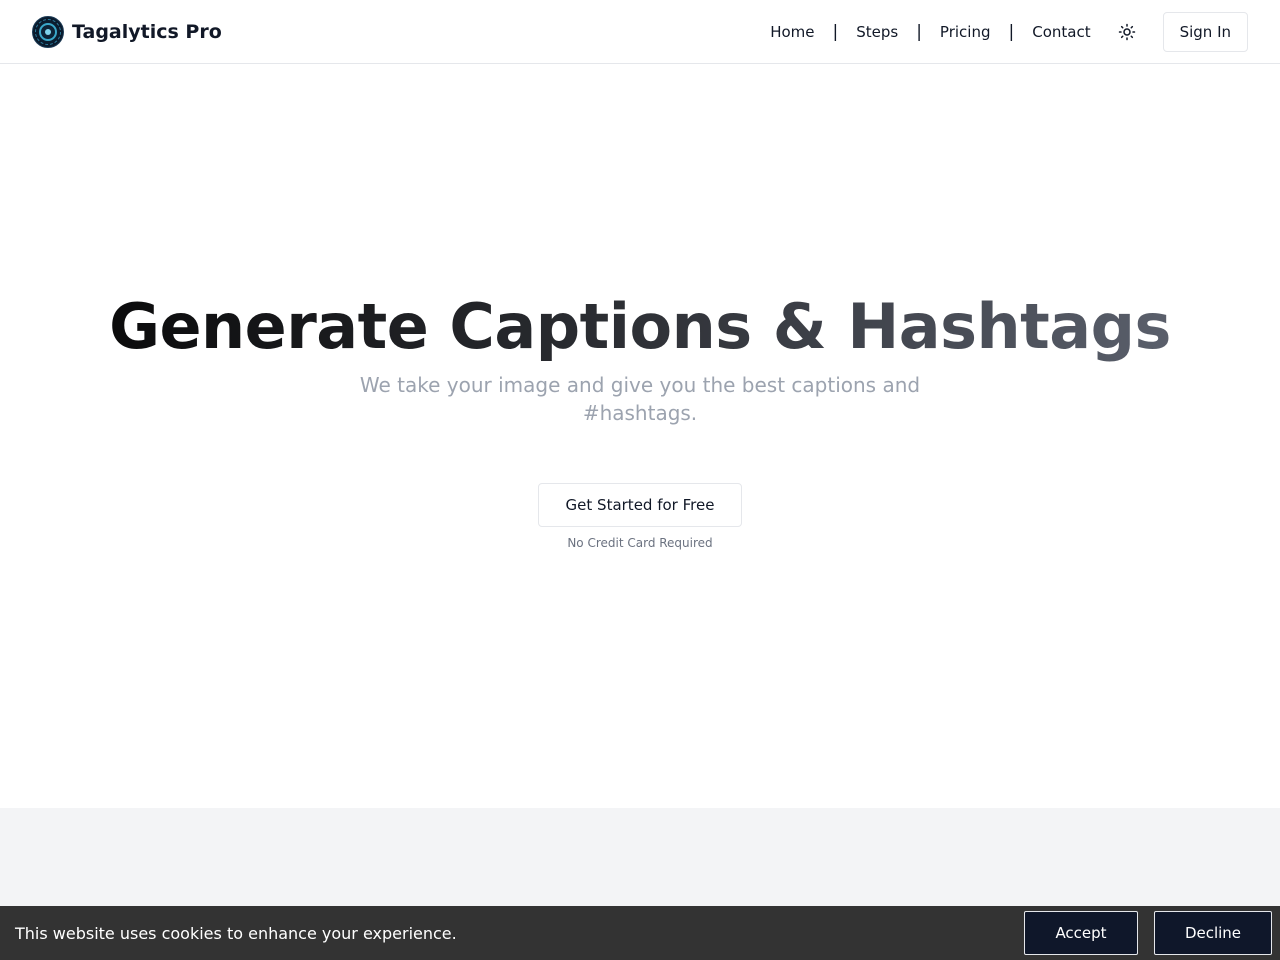 The width and height of the screenshot is (1280, 960). I want to click on nav-home-link: Home, so click(792, 32).